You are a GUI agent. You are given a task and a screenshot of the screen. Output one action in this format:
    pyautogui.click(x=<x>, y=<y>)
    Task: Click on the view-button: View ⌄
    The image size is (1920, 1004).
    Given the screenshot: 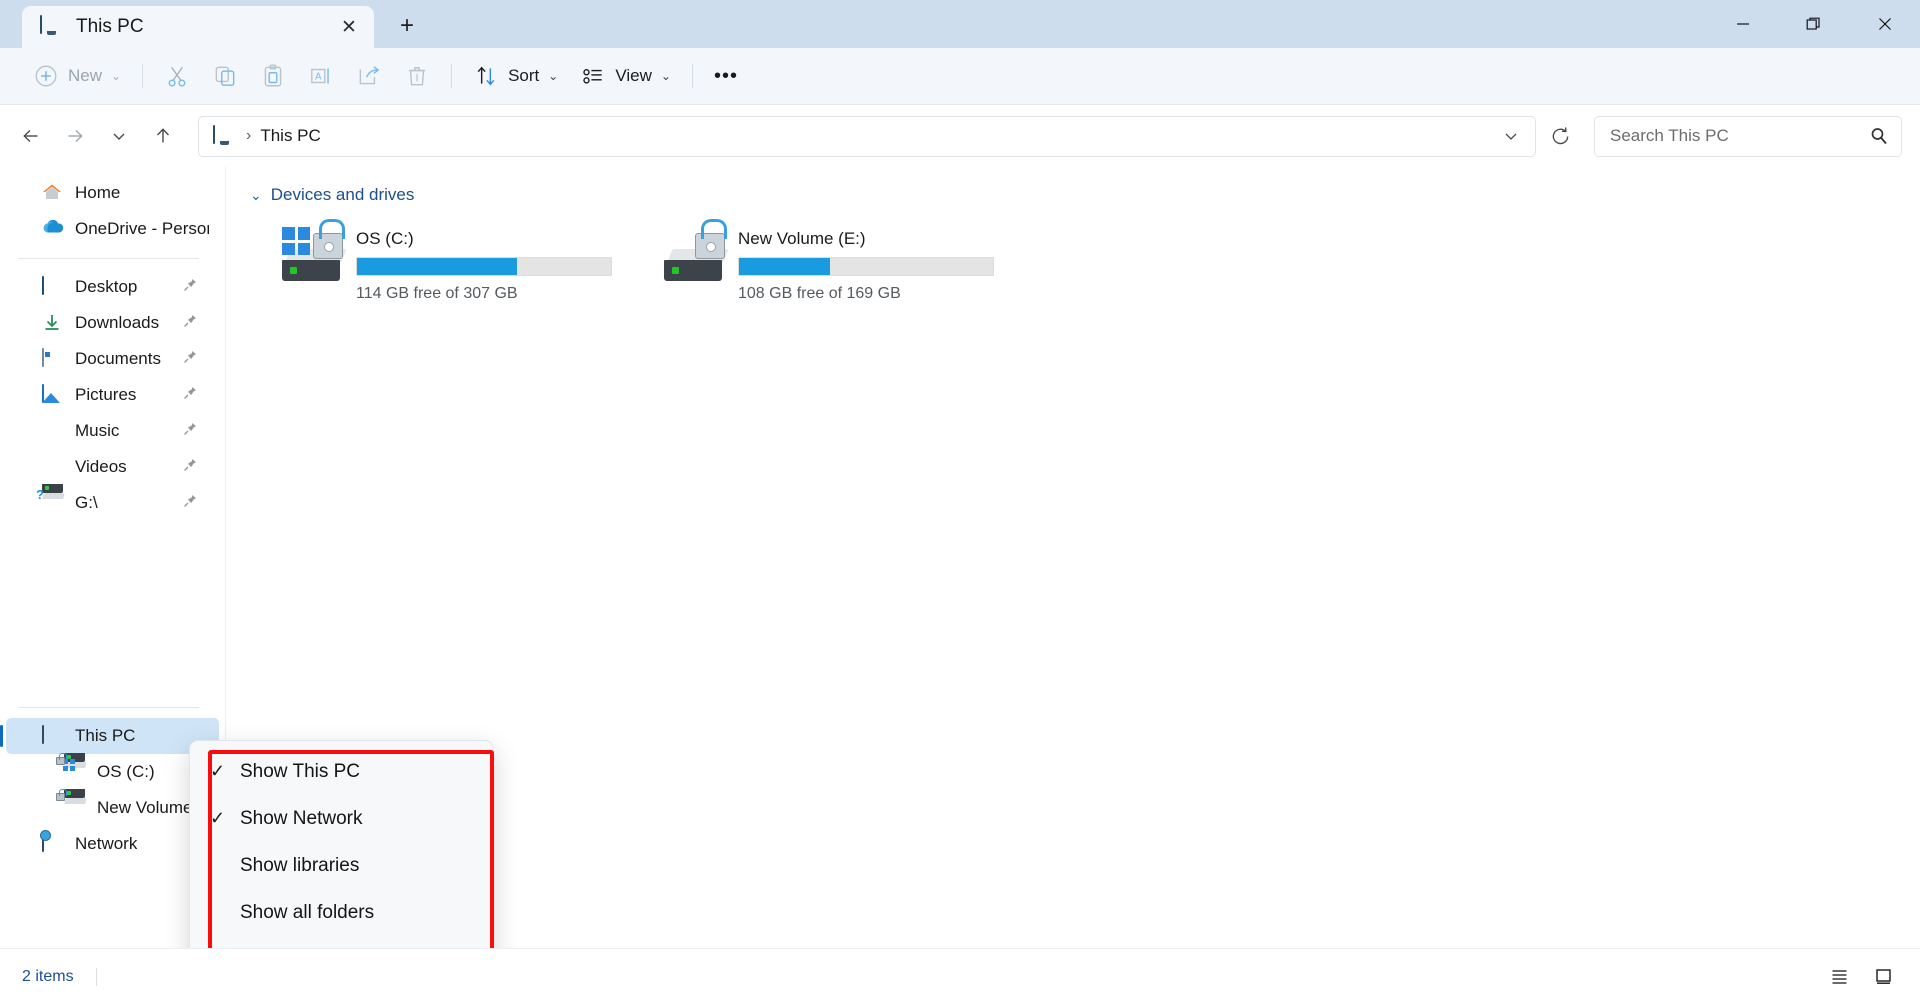 What is the action you would take?
    pyautogui.click(x=625, y=76)
    